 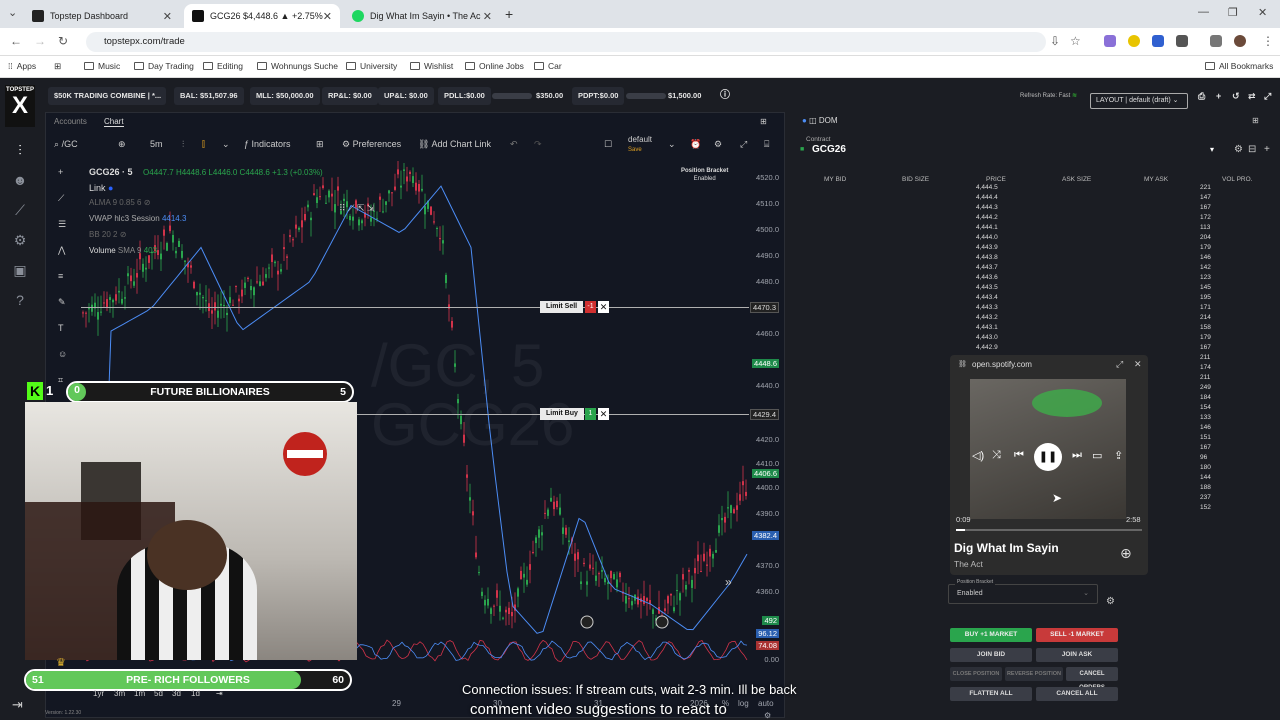 What do you see at coordinates (603, 307) in the screenshot?
I see `cancel-order-icon: ✕` at bounding box center [603, 307].